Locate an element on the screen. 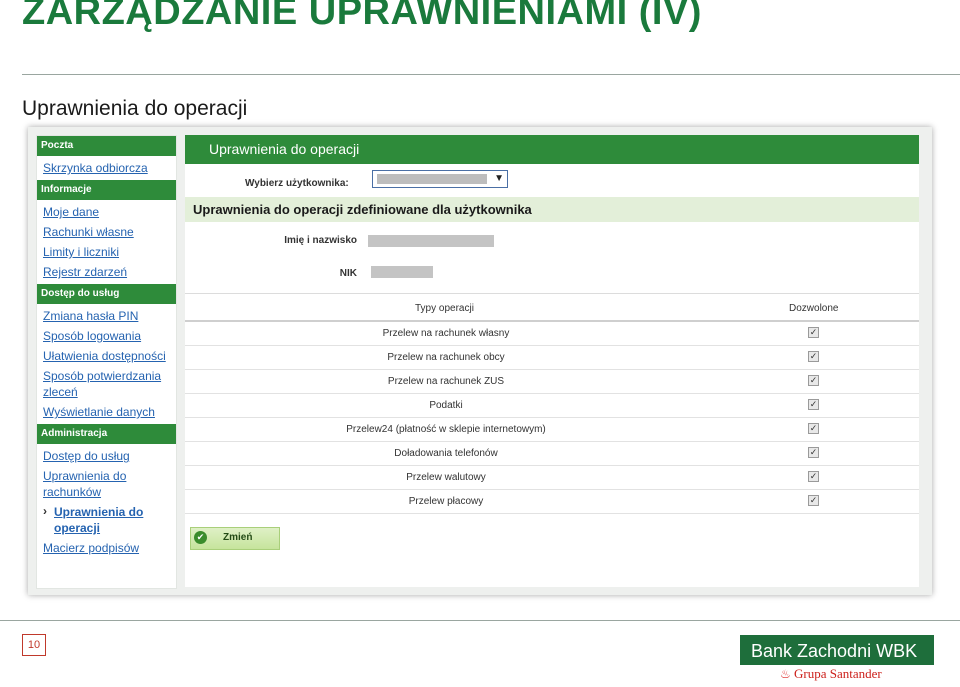  sidebar-item: Sposób potwierdzania zleceń is located at coordinates (106, 384).